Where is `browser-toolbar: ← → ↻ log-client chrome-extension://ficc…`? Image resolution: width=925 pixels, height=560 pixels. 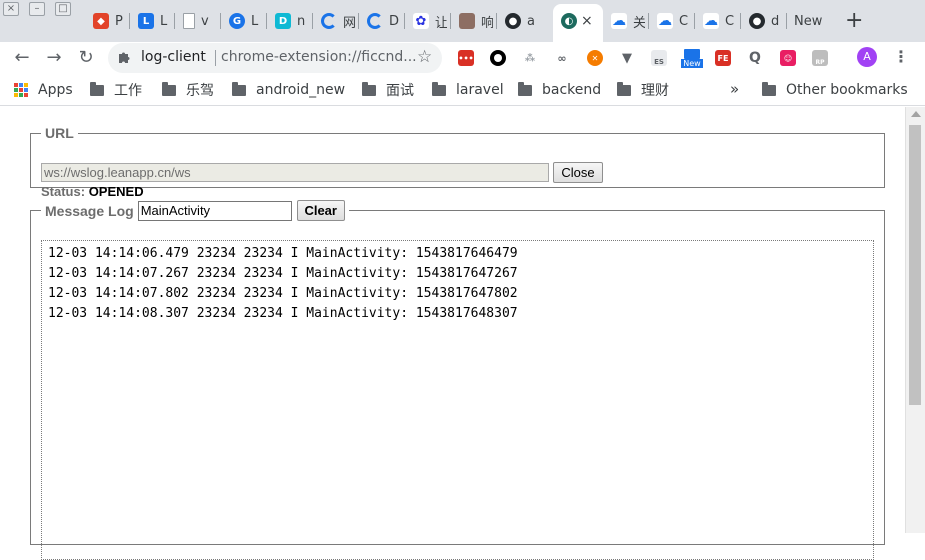
browser-toolbar: ← → ↻ log-client chrome-extension://ficc… is located at coordinates (462, 58).